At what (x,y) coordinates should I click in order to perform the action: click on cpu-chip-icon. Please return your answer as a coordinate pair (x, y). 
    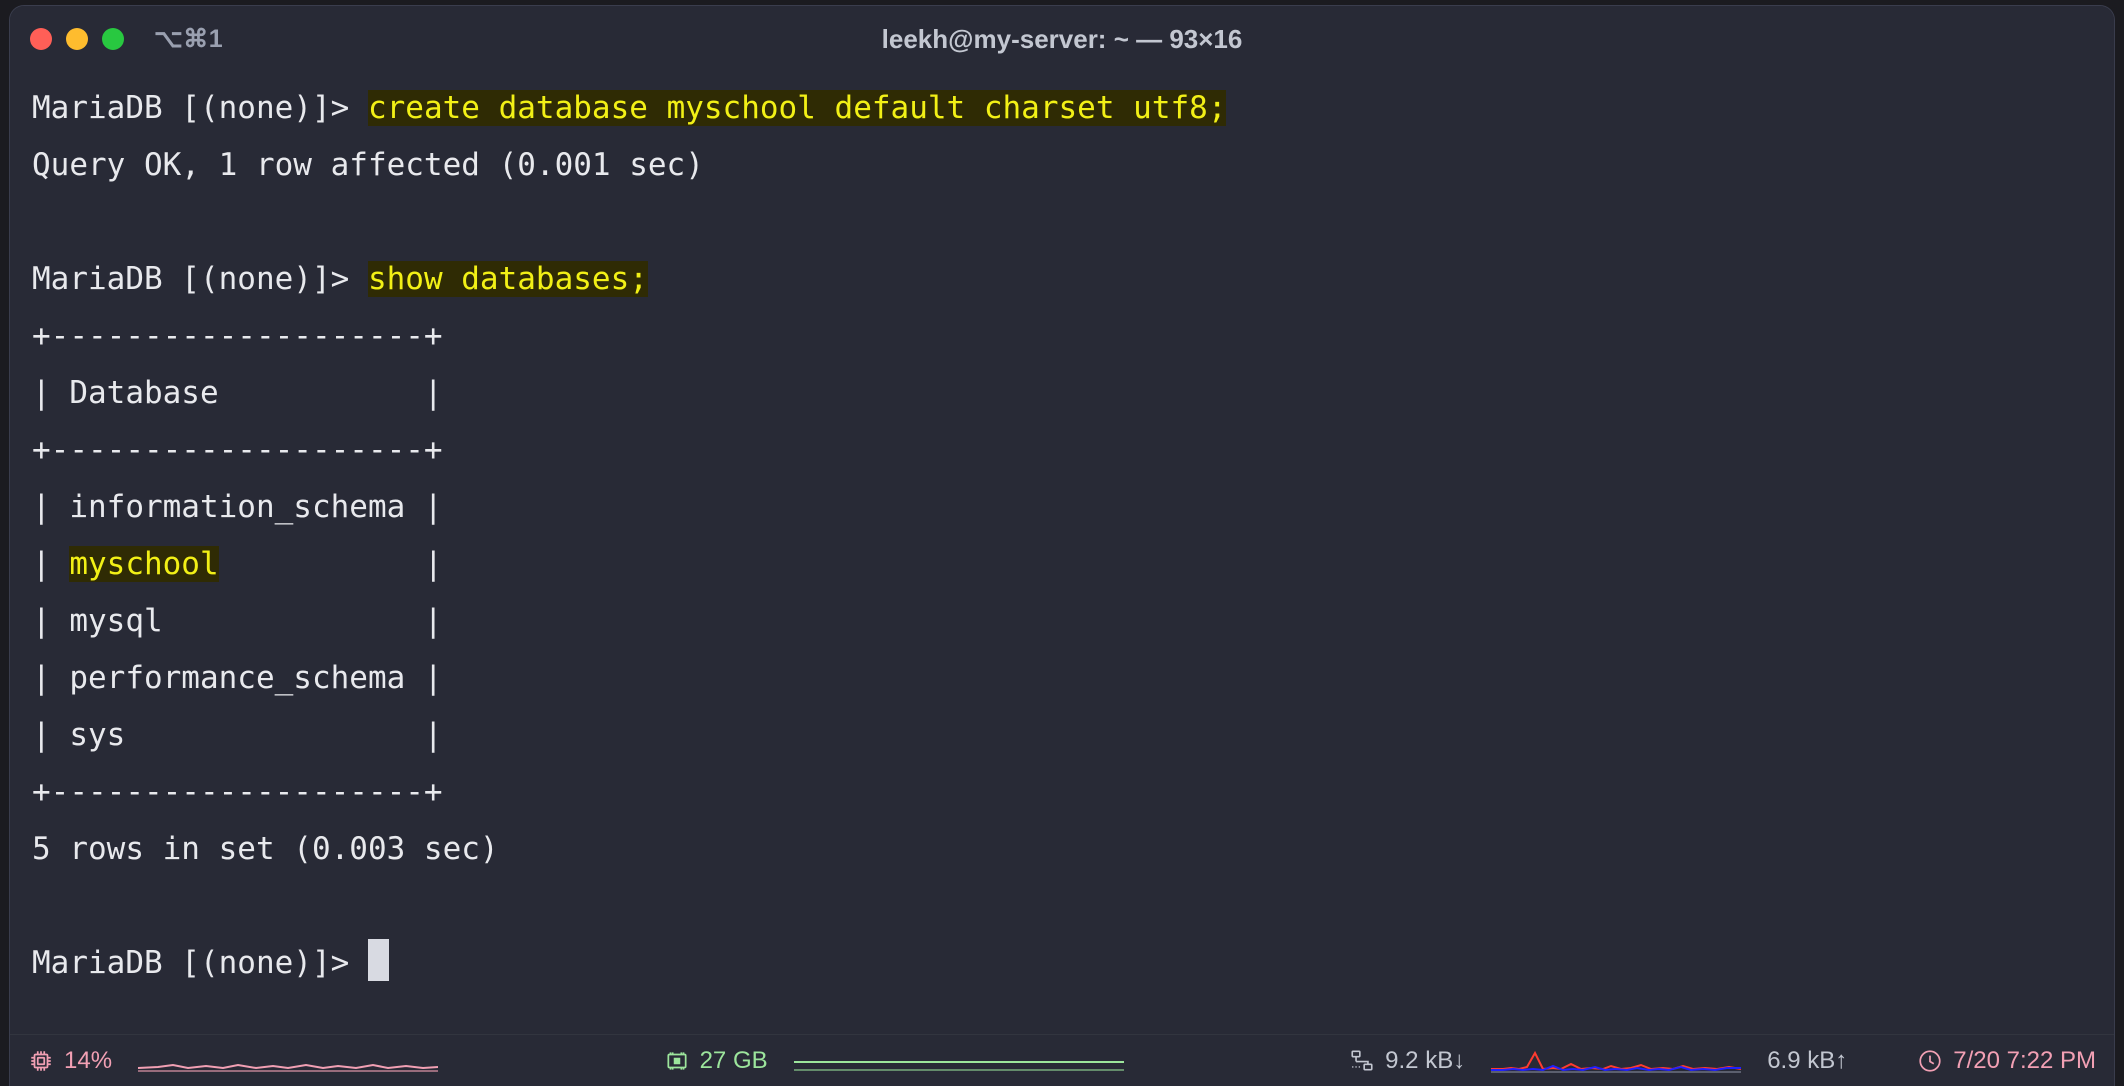
    Looking at the image, I should click on (41, 1061).